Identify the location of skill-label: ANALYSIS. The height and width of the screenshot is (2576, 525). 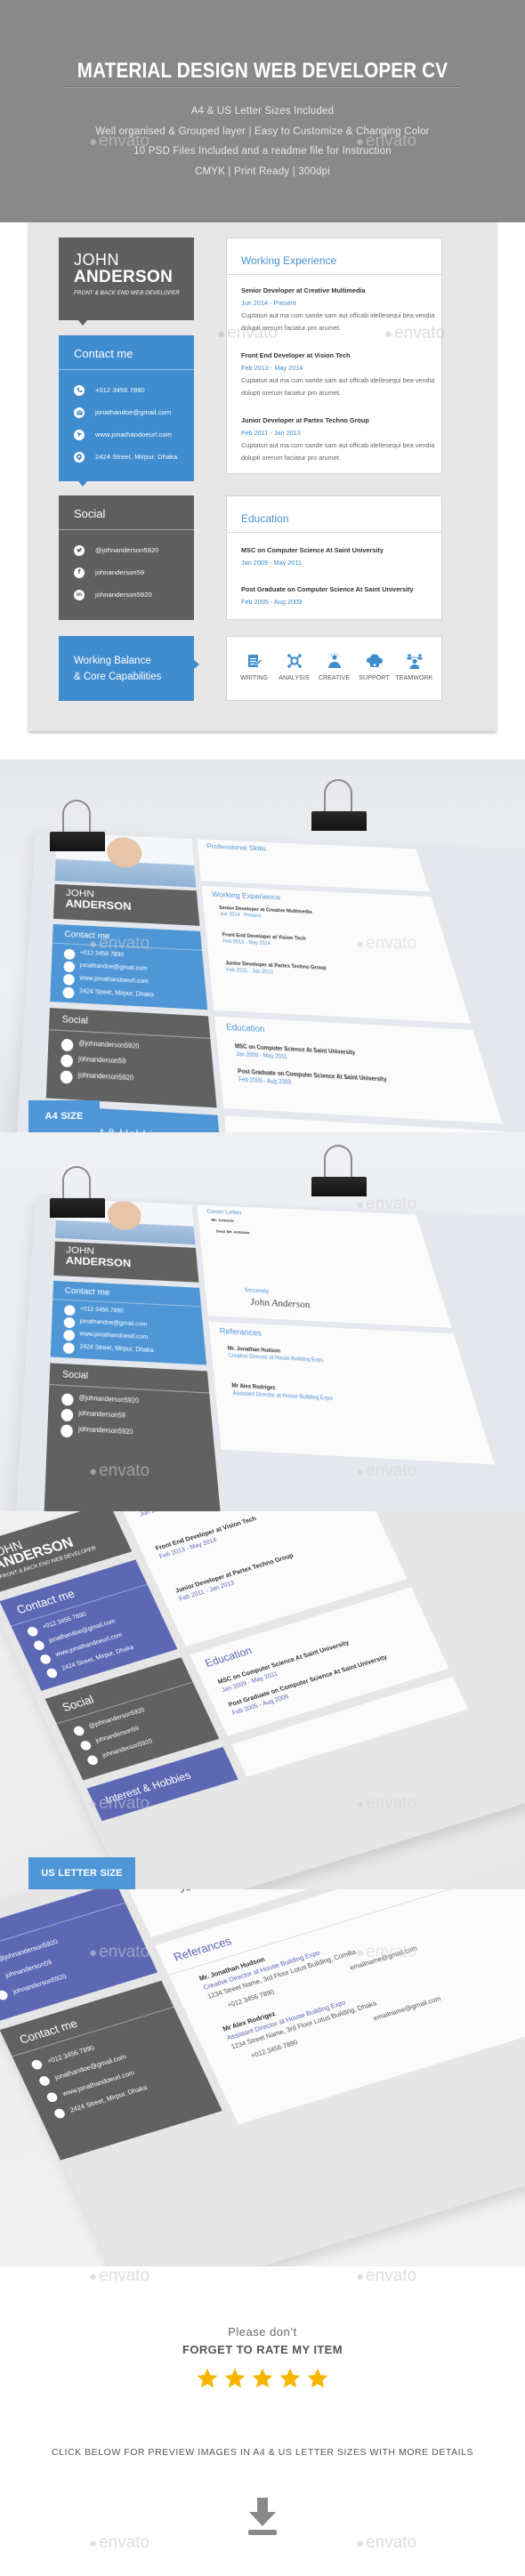
(294, 678).